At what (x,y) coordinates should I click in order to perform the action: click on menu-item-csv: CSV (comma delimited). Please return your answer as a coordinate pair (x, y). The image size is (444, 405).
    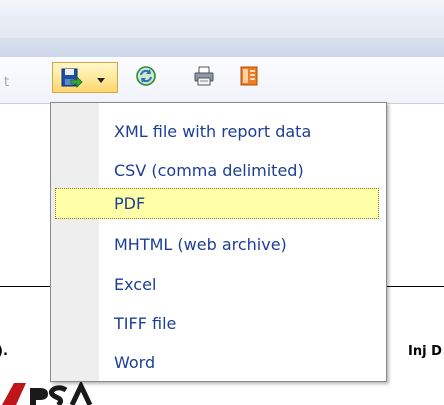
    Looking at the image, I should click on (217, 170).